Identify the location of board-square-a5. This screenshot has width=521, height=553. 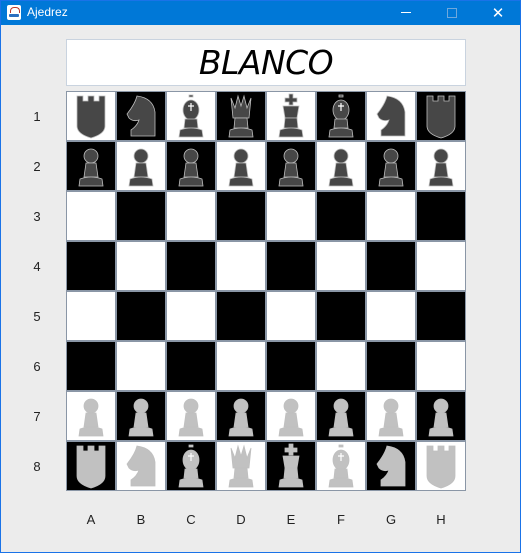
(91, 316).